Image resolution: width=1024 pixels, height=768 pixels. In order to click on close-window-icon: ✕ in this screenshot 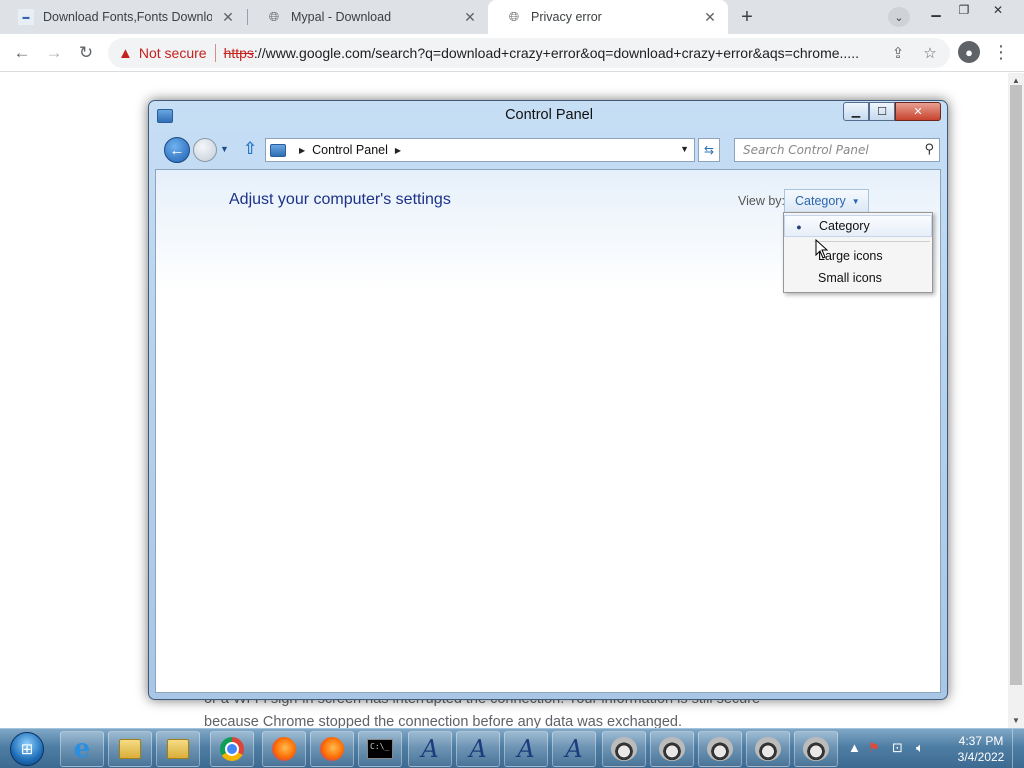, I will do `click(998, 10)`.